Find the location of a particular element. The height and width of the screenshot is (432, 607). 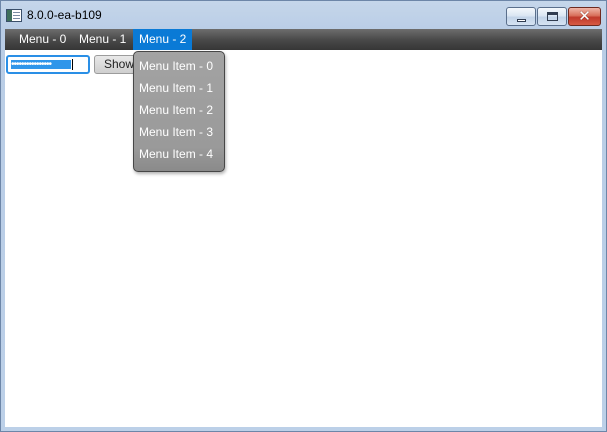

title-bar: 8.0.0-ea-b109 ✕ is located at coordinates (303, 15).